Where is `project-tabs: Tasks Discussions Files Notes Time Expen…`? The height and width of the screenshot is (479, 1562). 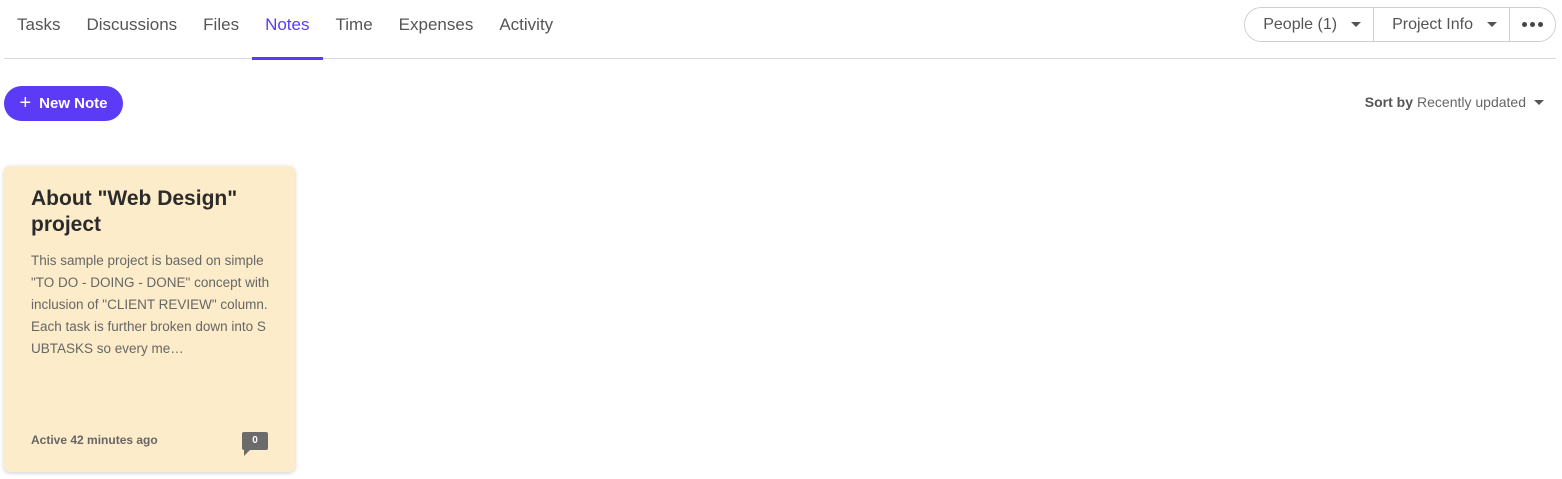 project-tabs: Tasks Discussions Files Notes Time Expen… is located at coordinates (285, 30).